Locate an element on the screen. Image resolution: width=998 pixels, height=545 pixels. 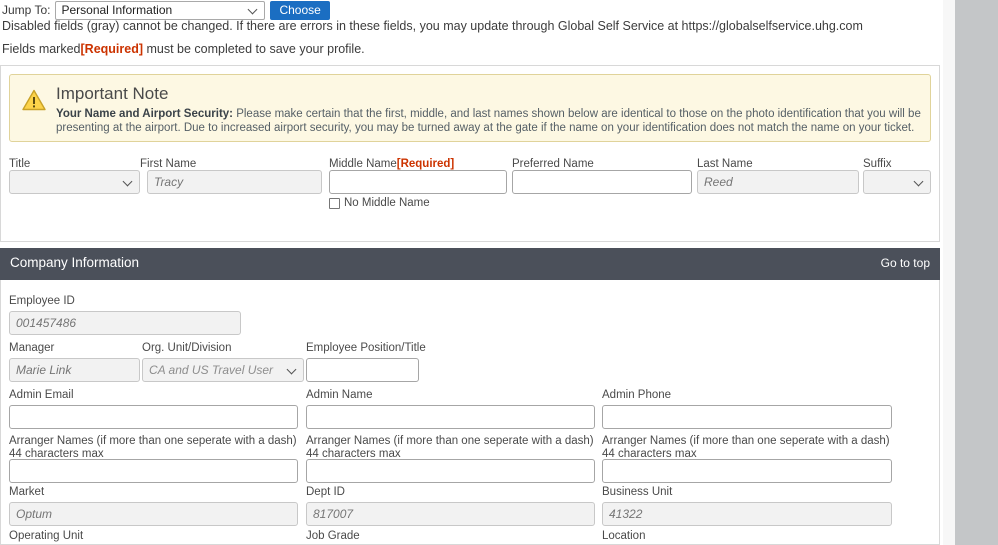
title-label: Title is located at coordinates (20, 164).